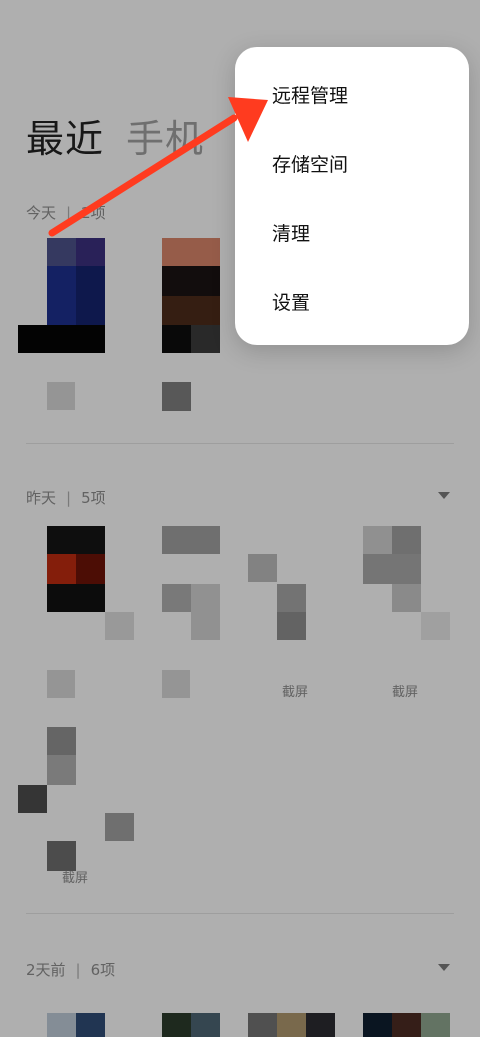  Describe the element at coordinates (143, 175) in the screenshot. I see `arrow-shaft` at that location.